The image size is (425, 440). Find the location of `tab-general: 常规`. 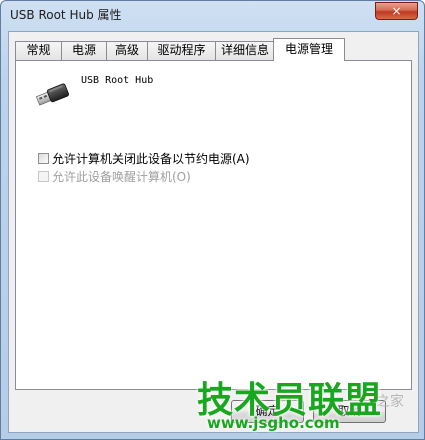

tab-general: 常规 is located at coordinates (38, 50).